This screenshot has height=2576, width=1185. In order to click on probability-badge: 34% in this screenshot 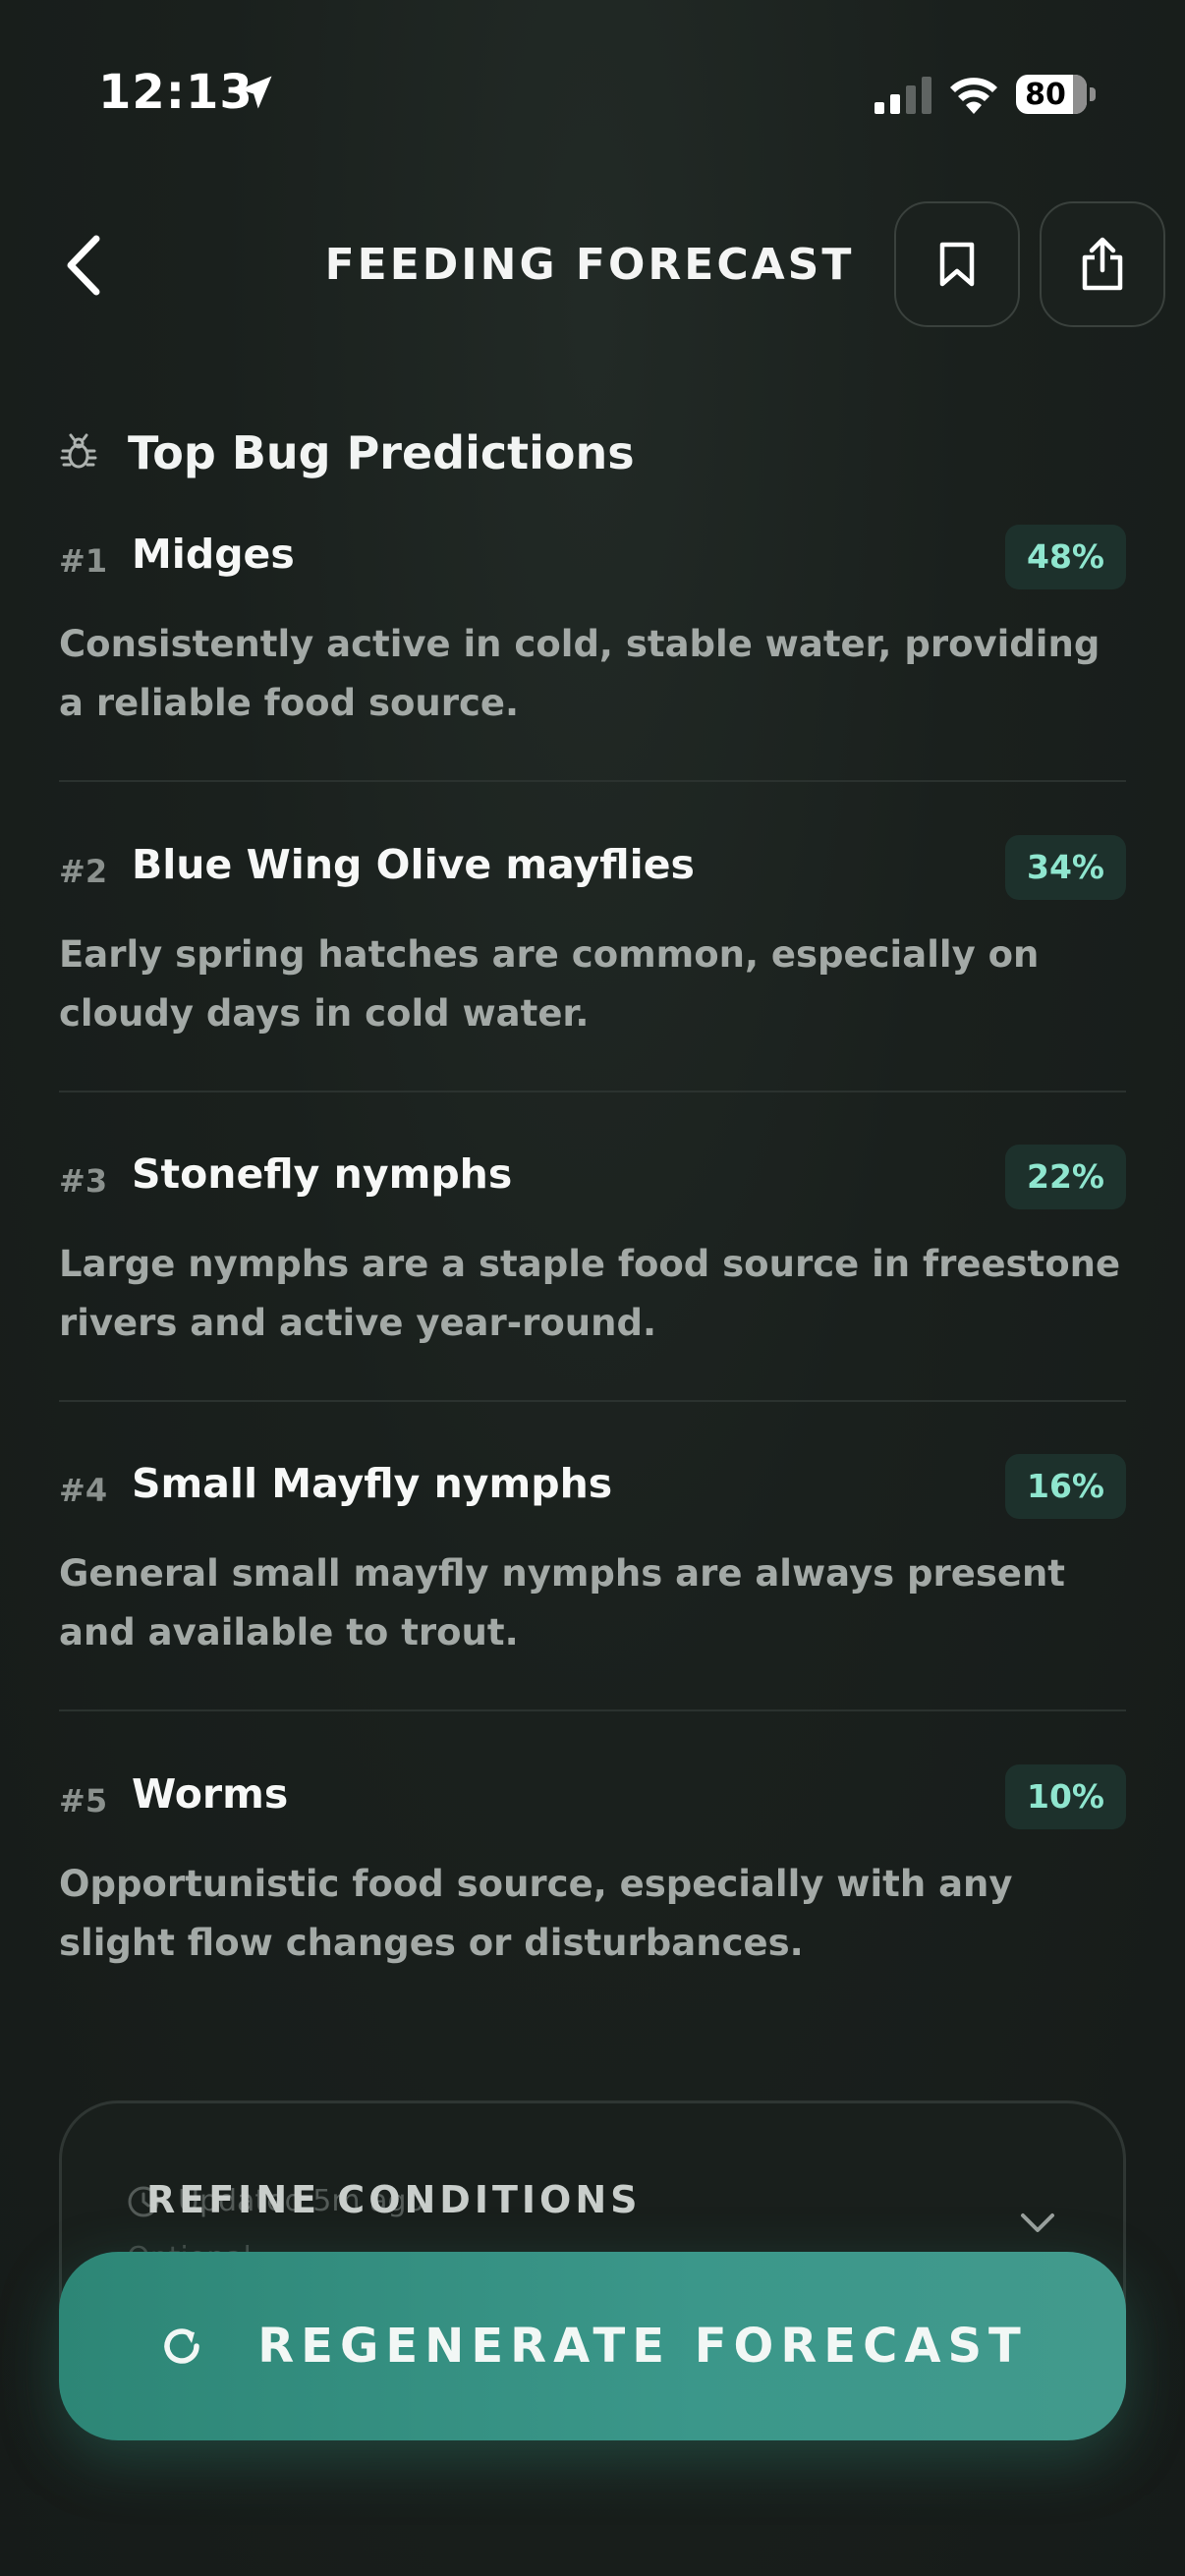, I will do `click(1065, 867)`.